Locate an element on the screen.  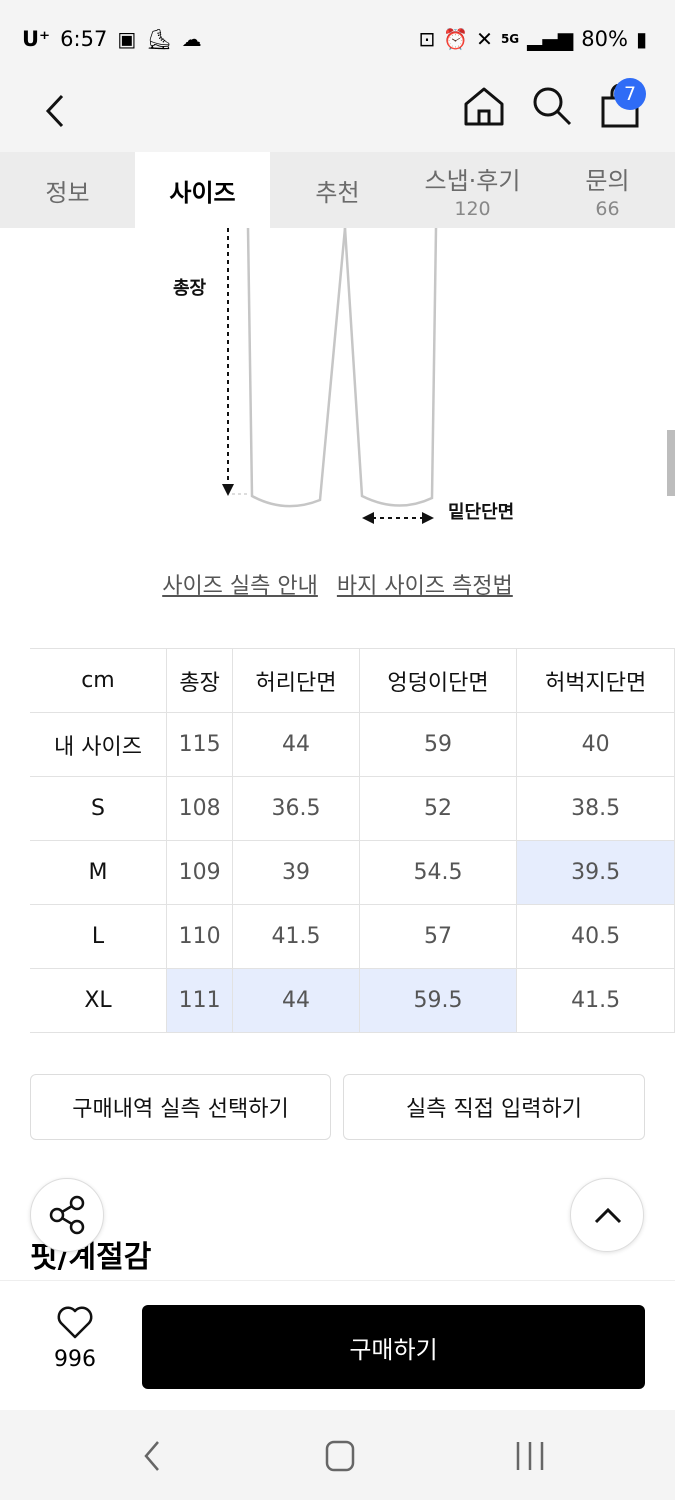
shoe-icon: ⛸ is located at coordinates (159, 39).